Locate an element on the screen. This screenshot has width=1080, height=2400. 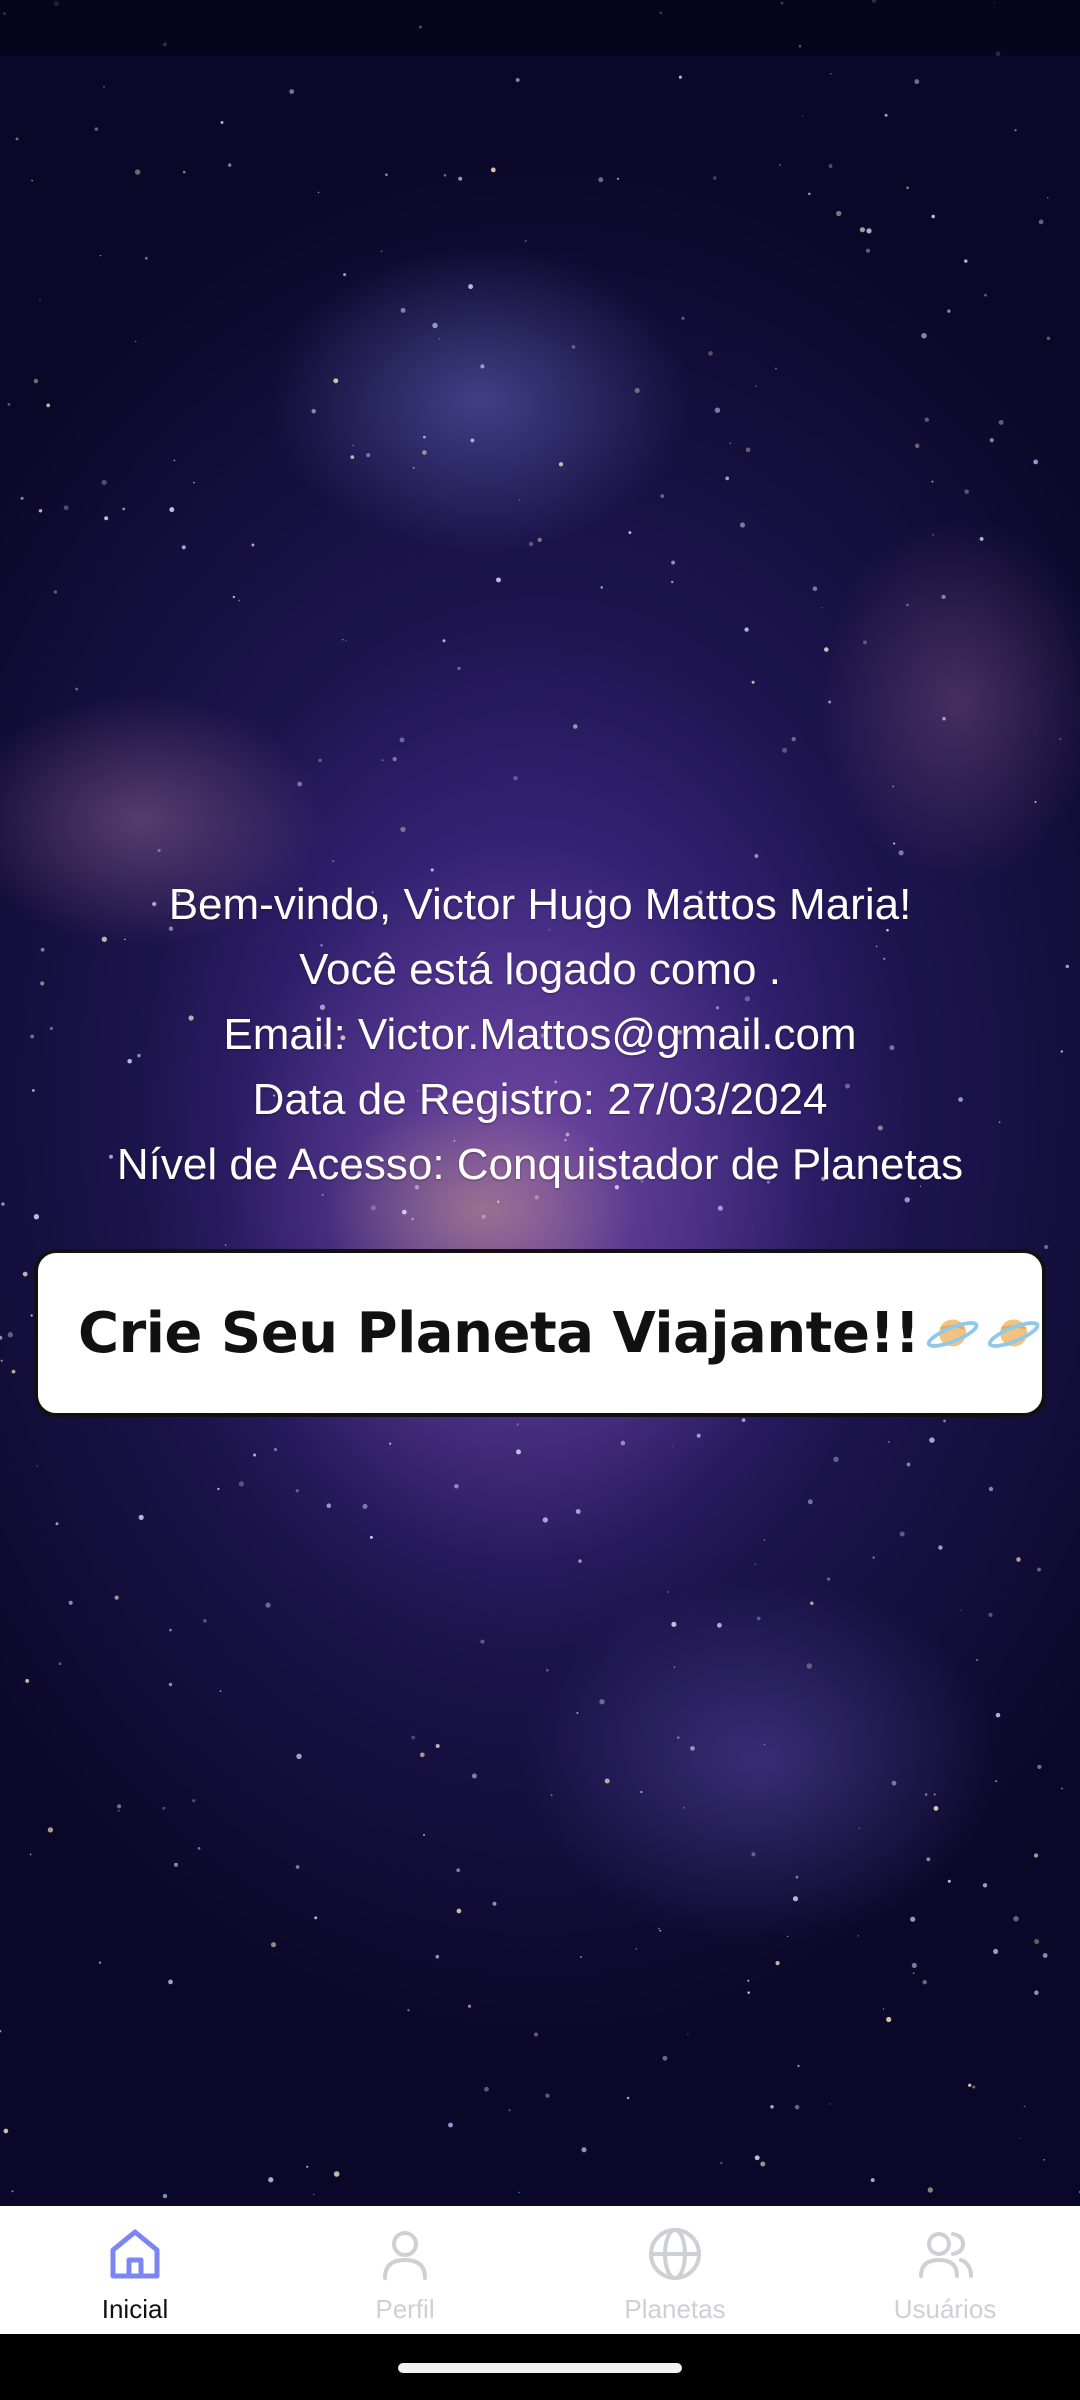
globe-icon is located at coordinates (675, 2254).